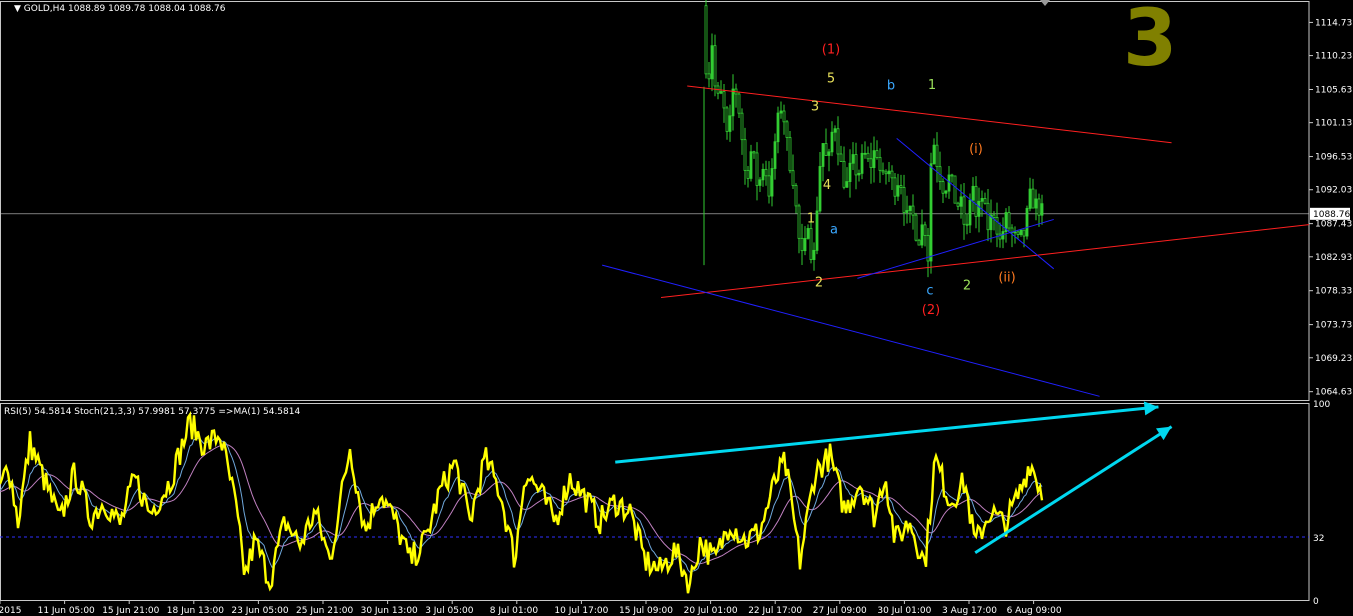  I want to click on price-tick-label: 1105.63, so click(1333, 90).